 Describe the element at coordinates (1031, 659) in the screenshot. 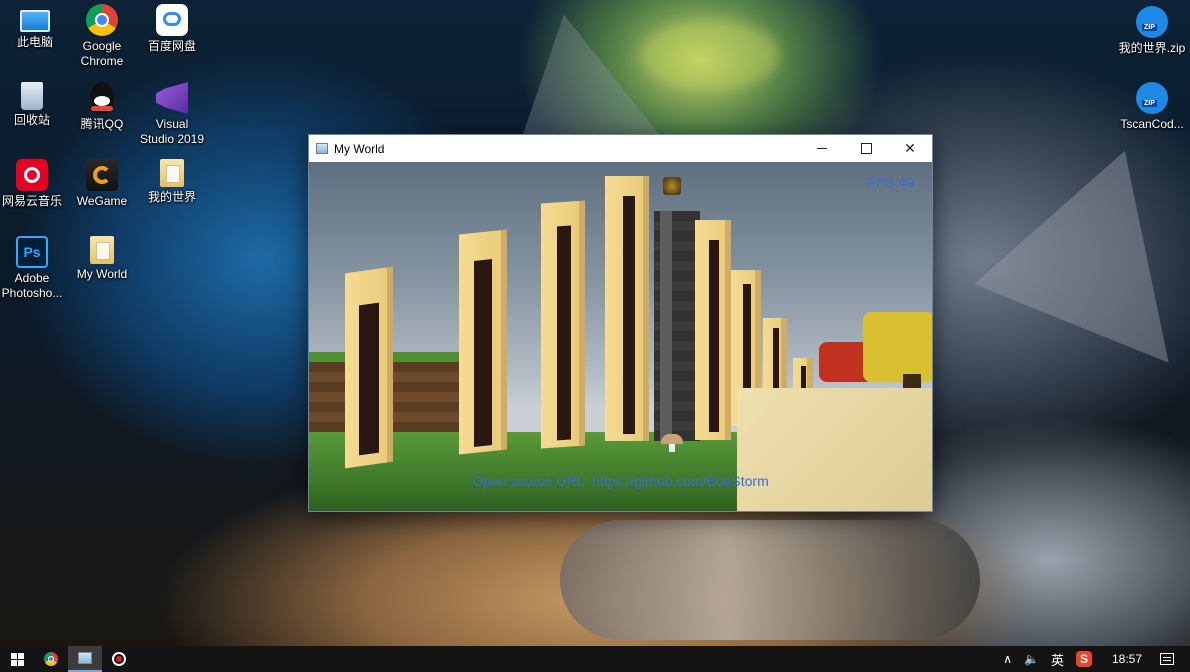

I see `volume-icon: 🔈` at that location.